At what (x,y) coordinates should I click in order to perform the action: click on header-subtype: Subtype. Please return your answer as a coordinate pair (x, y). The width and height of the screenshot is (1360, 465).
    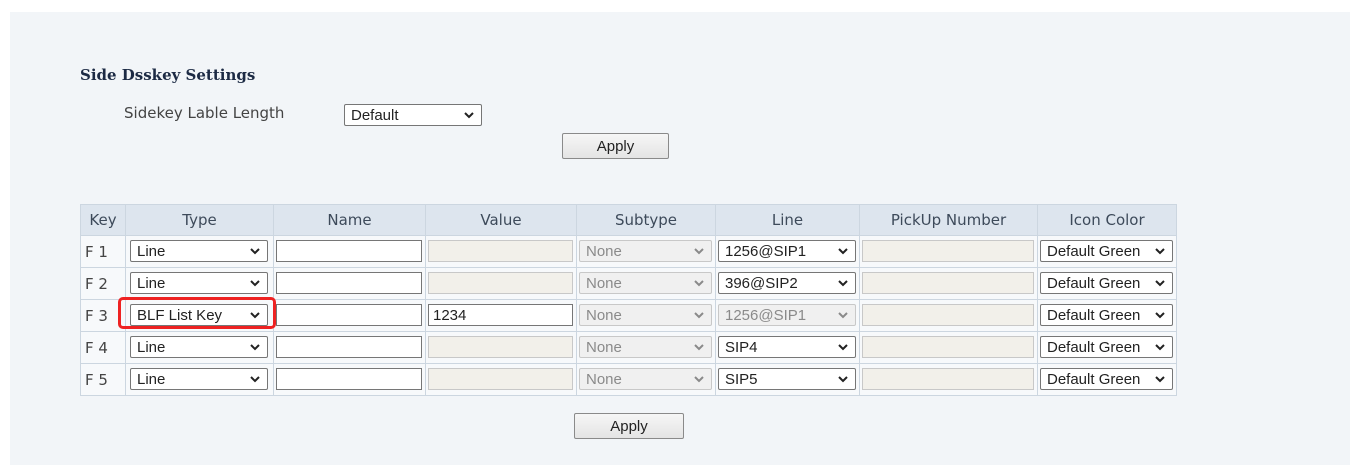
    Looking at the image, I should click on (646, 220).